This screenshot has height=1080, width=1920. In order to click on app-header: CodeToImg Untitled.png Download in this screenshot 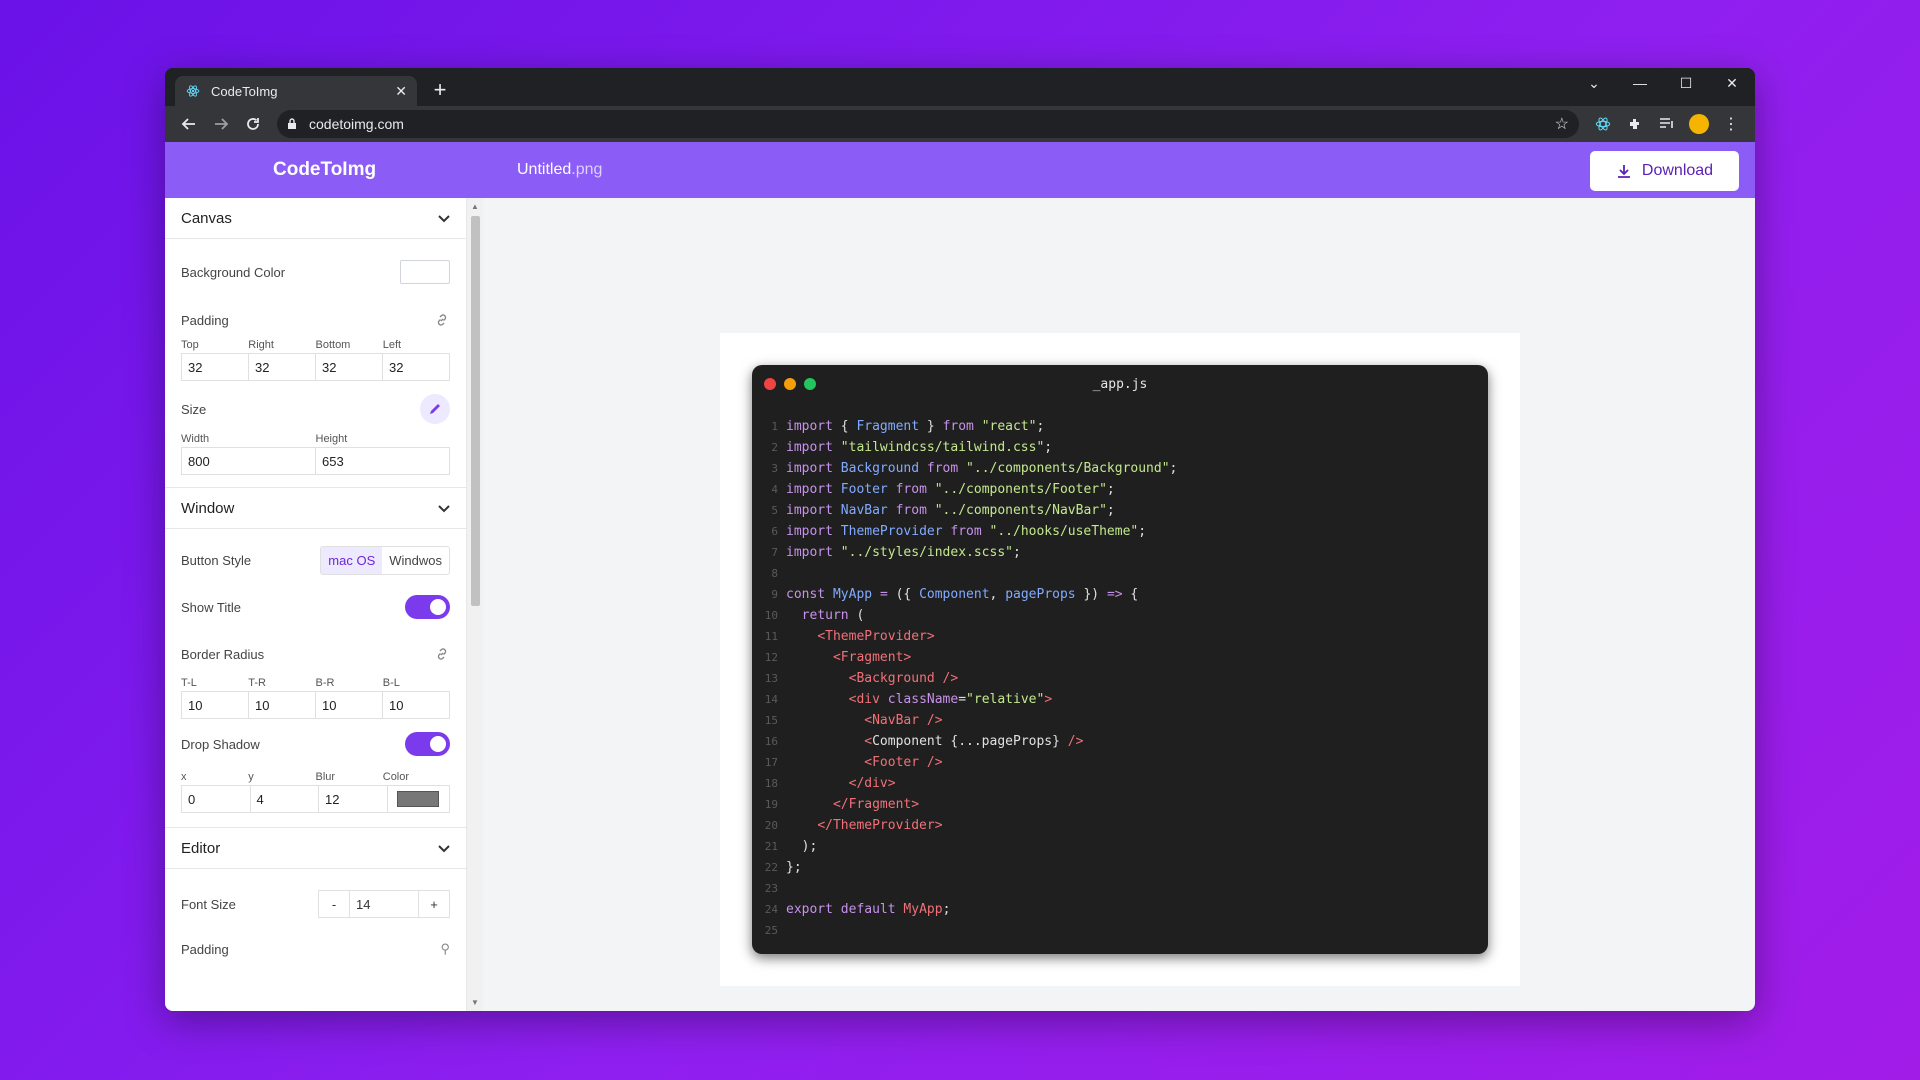, I will do `click(960, 170)`.